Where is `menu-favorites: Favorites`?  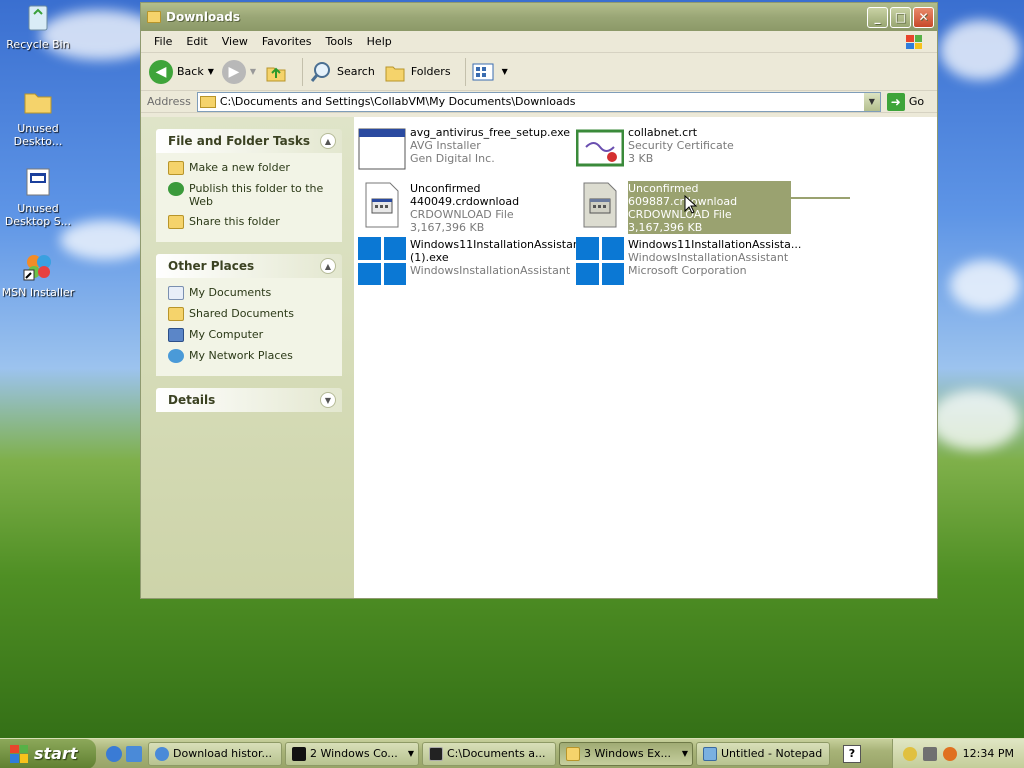 menu-favorites: Favorites is located at coordinates (287, 41).